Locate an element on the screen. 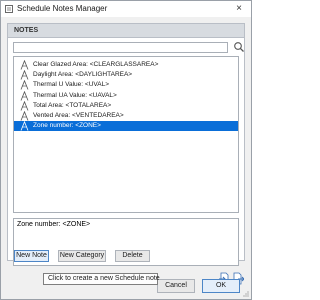 The height and width of the screenshot is (300, 320). ok-button: OK is located at coordinates (221, 286).